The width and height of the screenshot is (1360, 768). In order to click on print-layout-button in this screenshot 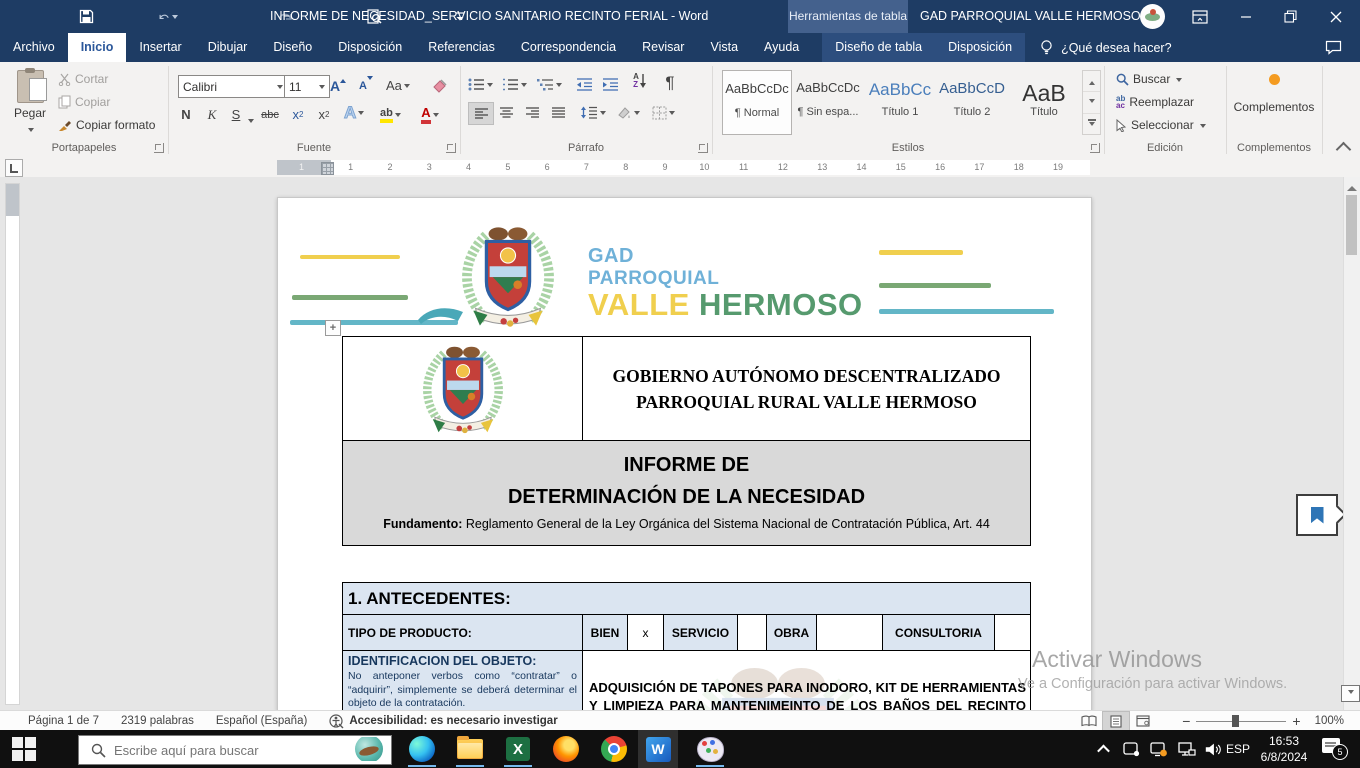, I will do `click(1116, 721)`.